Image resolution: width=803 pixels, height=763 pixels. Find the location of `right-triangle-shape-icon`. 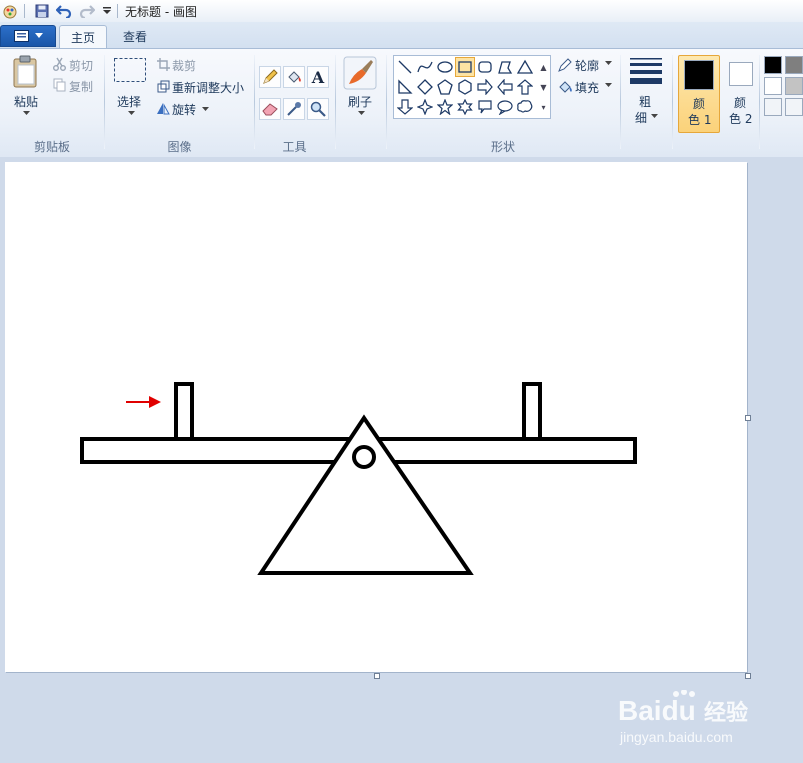

right-triangle-shape-icon is located at coordinates (405, 87).